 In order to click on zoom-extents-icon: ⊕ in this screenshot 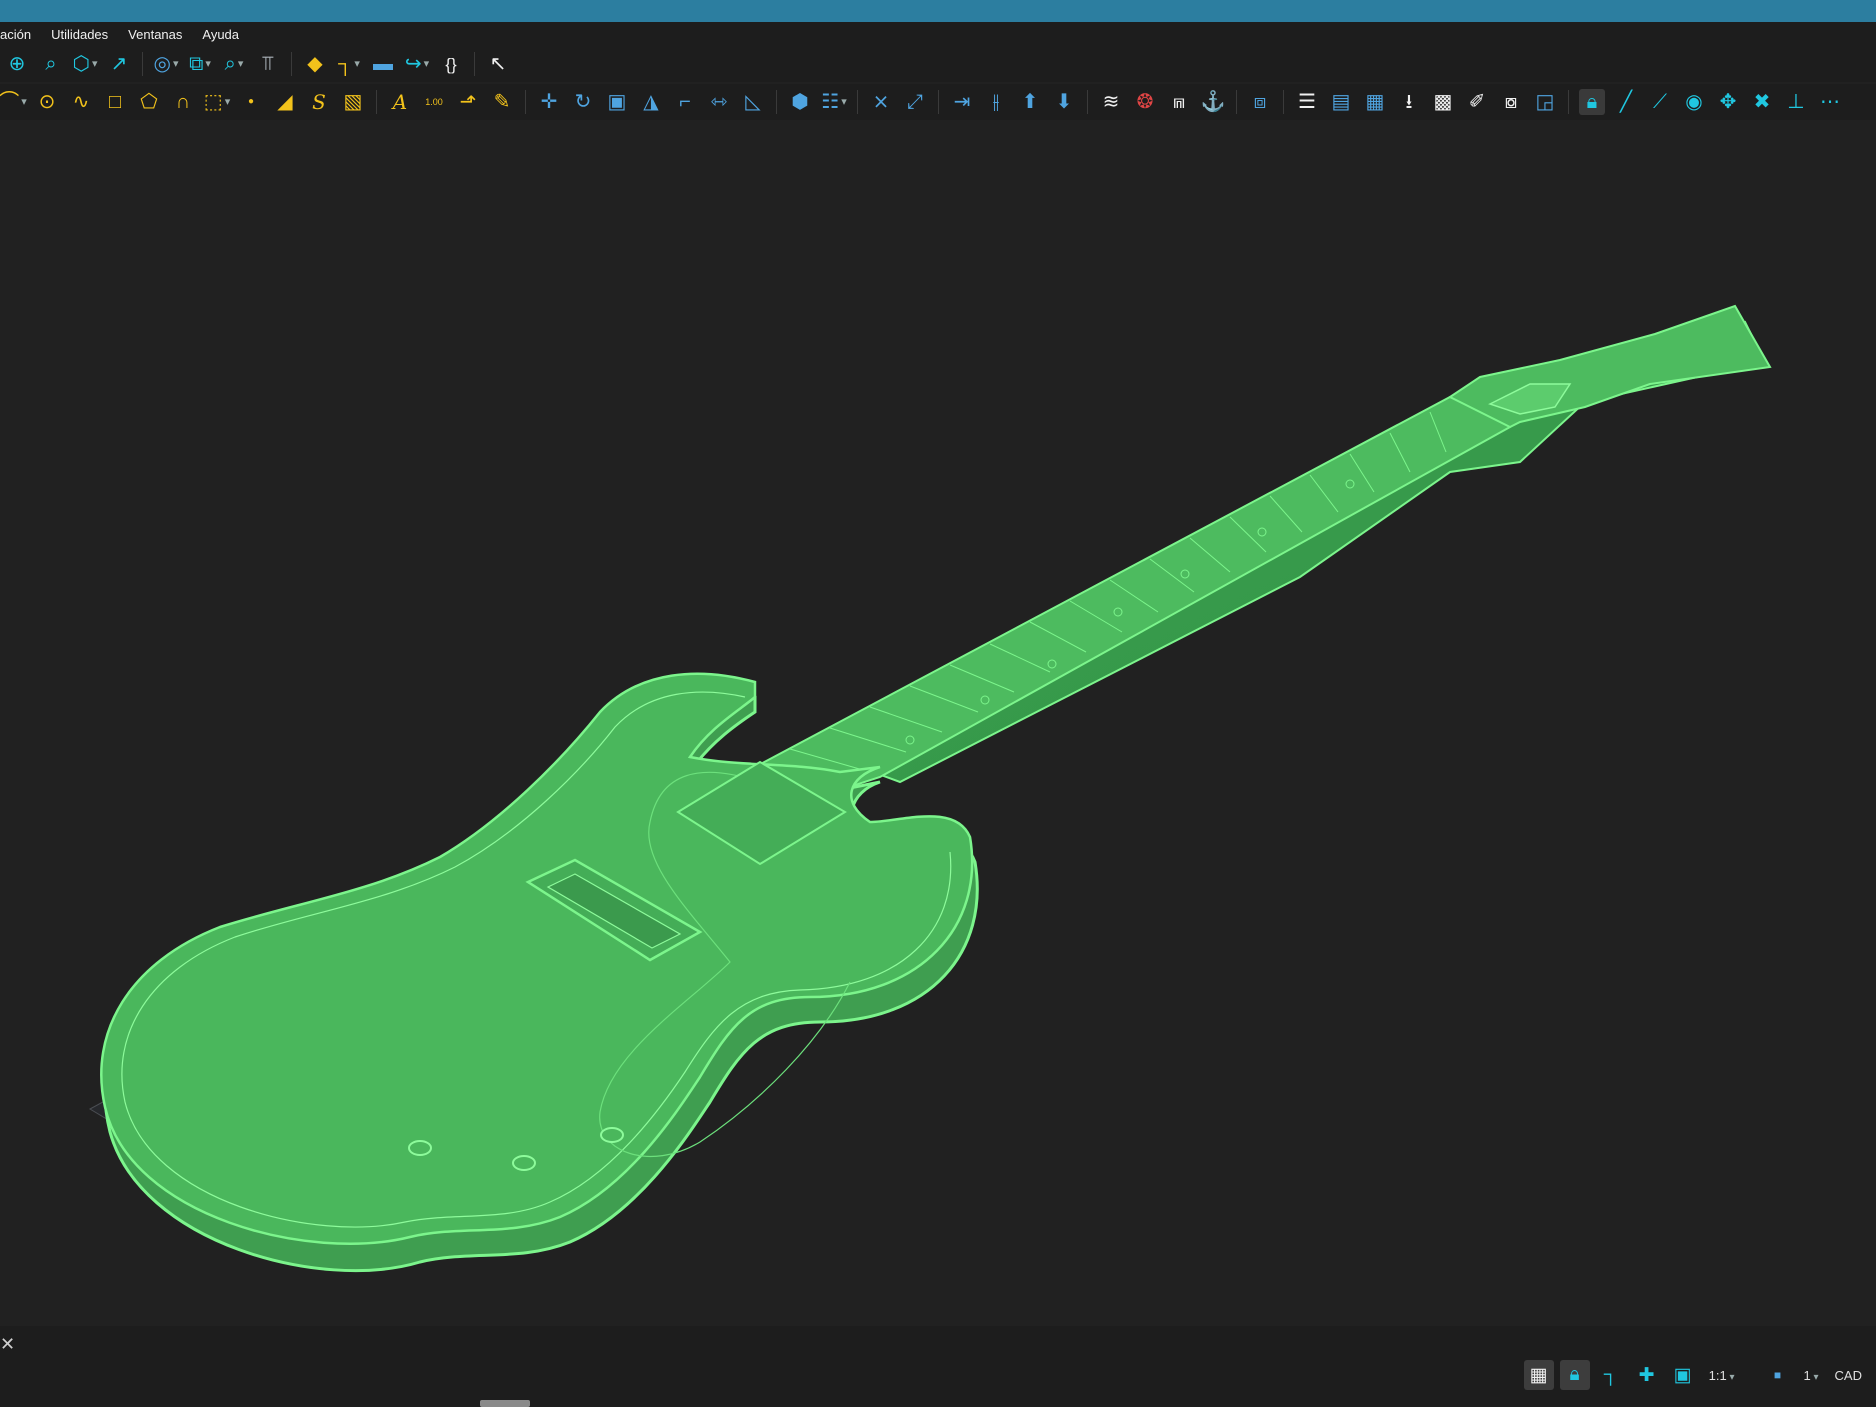, I will do `click(17, 64)`.